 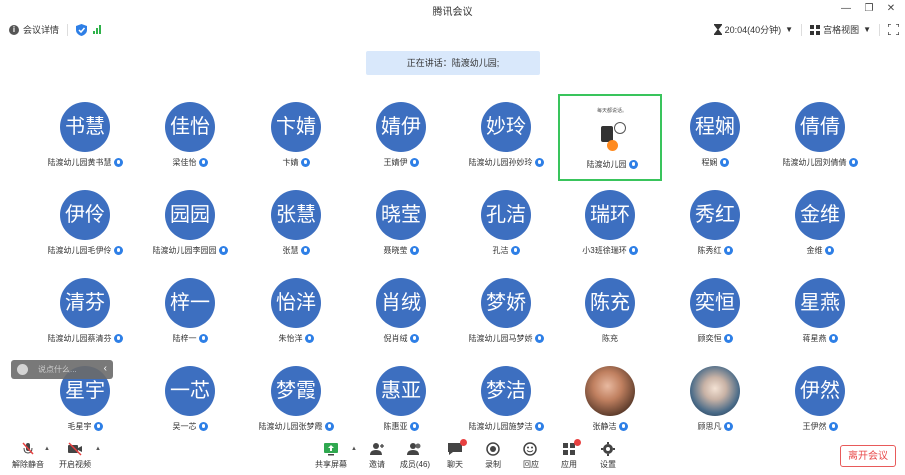 What do you see at coordinates (869, 9) in the screenshot?
I see `restore-icon: ❐` at bounding box center [869, 9].